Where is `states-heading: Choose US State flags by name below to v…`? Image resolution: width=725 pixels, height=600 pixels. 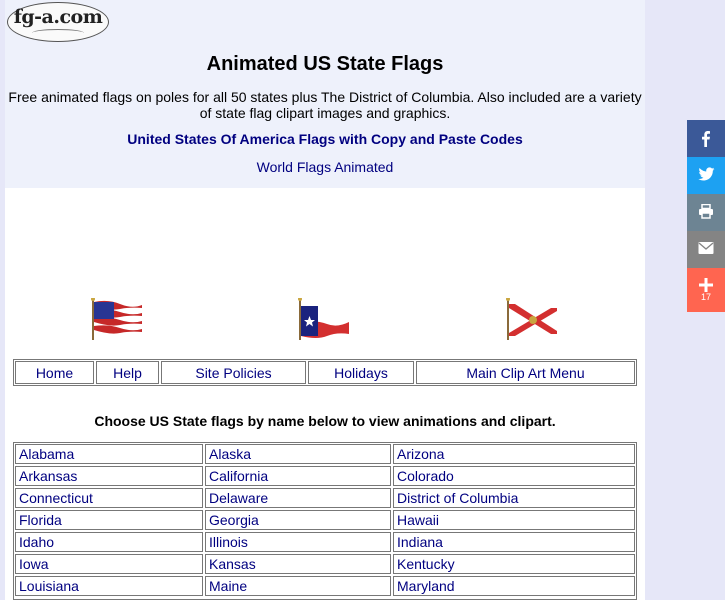 states-heading: Choose US State flags by name below to v… is located at coordinates (325, 421).